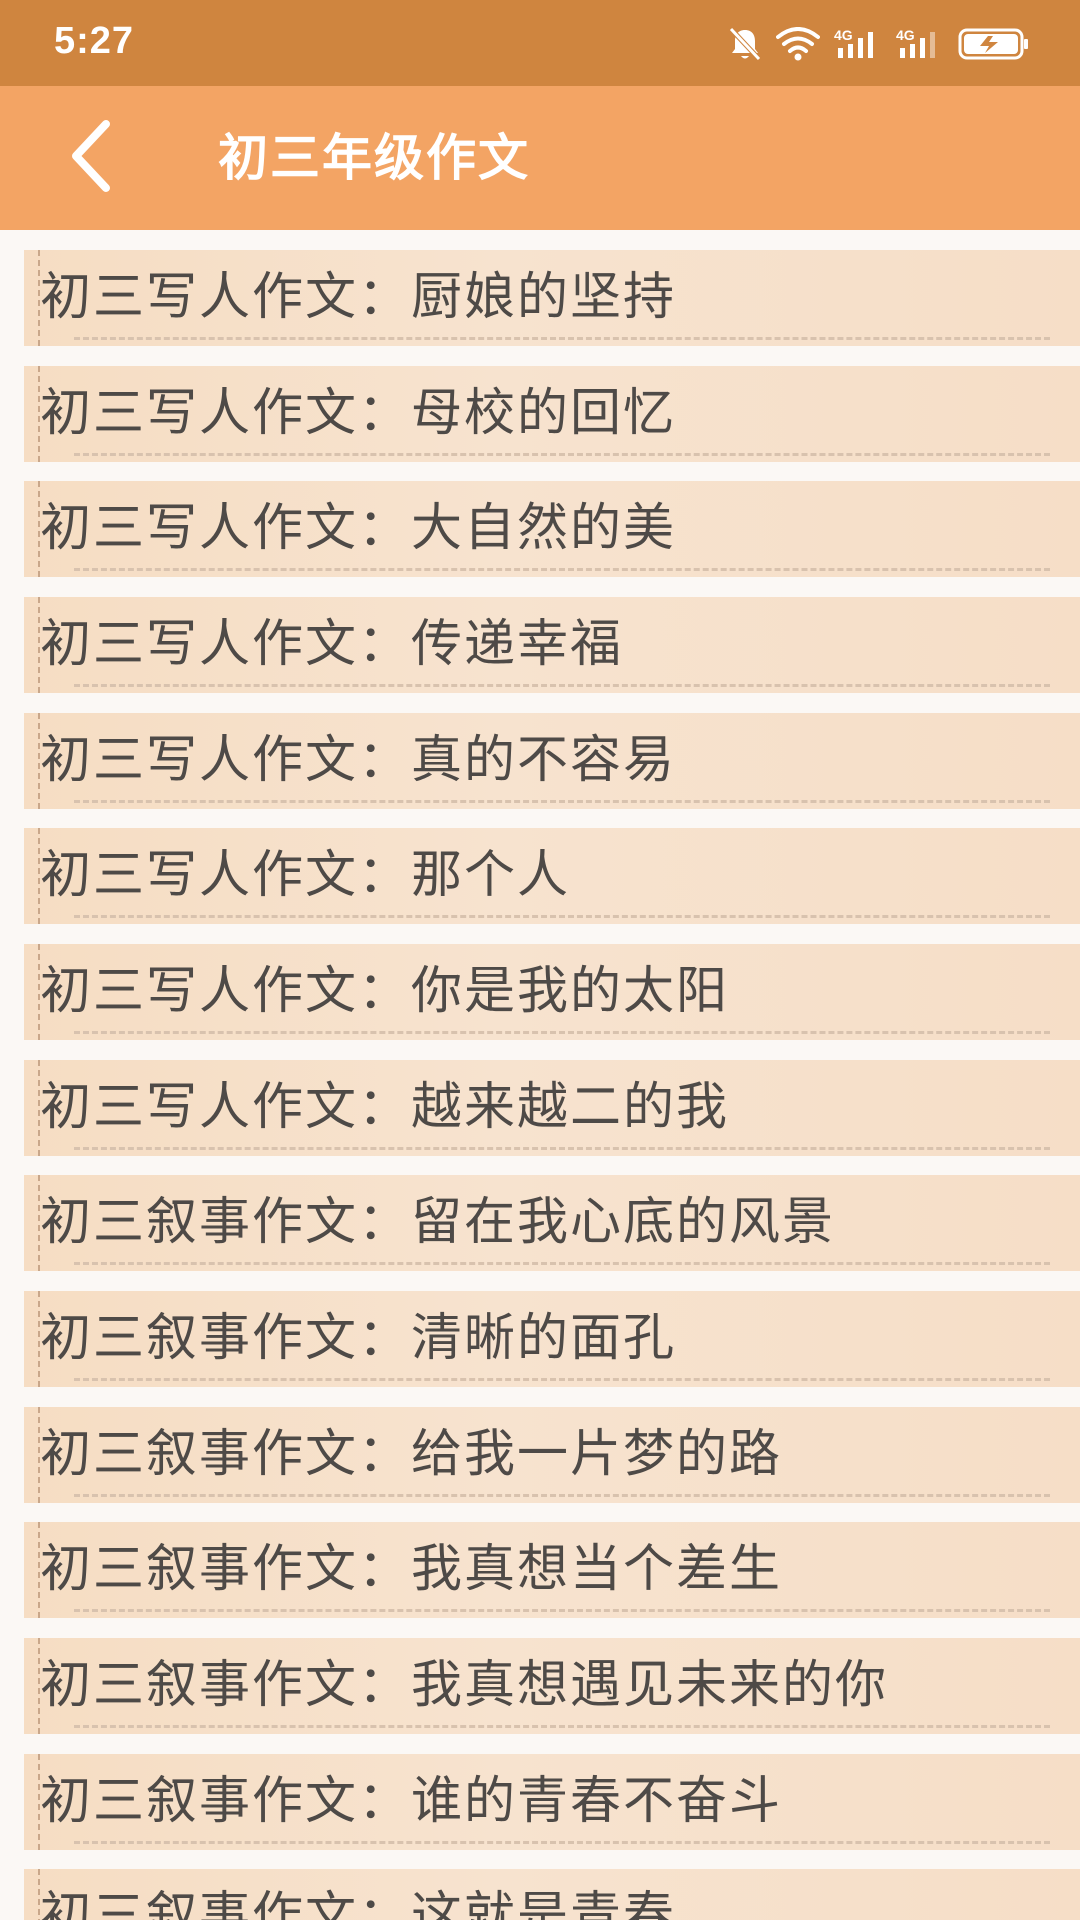  What do you see at coordinates (332, 644) in the screenshot?
I see `list-item-label: 初三写人作文：传递幸福` at bounding box center [332, 644].